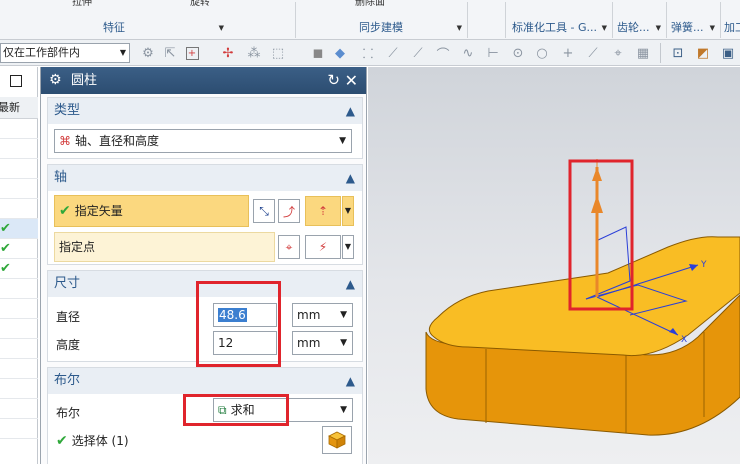  Describe the element at coordinates (232, 315) in the screenshot. I see `diameter-value: 48.6` at that location.